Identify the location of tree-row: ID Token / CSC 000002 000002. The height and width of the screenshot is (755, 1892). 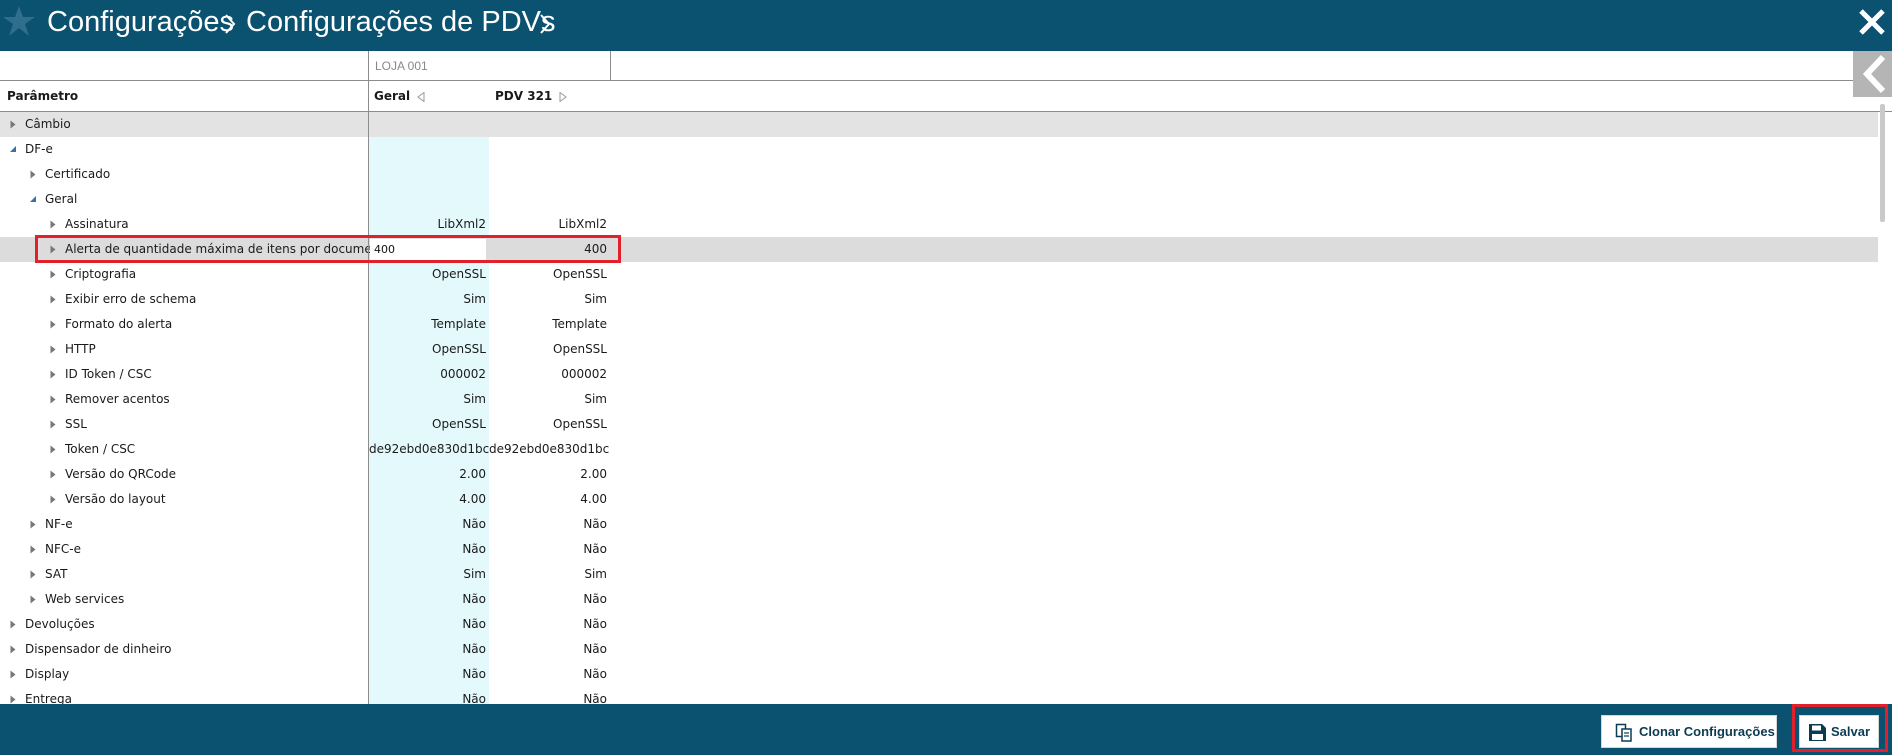
(939, 374).